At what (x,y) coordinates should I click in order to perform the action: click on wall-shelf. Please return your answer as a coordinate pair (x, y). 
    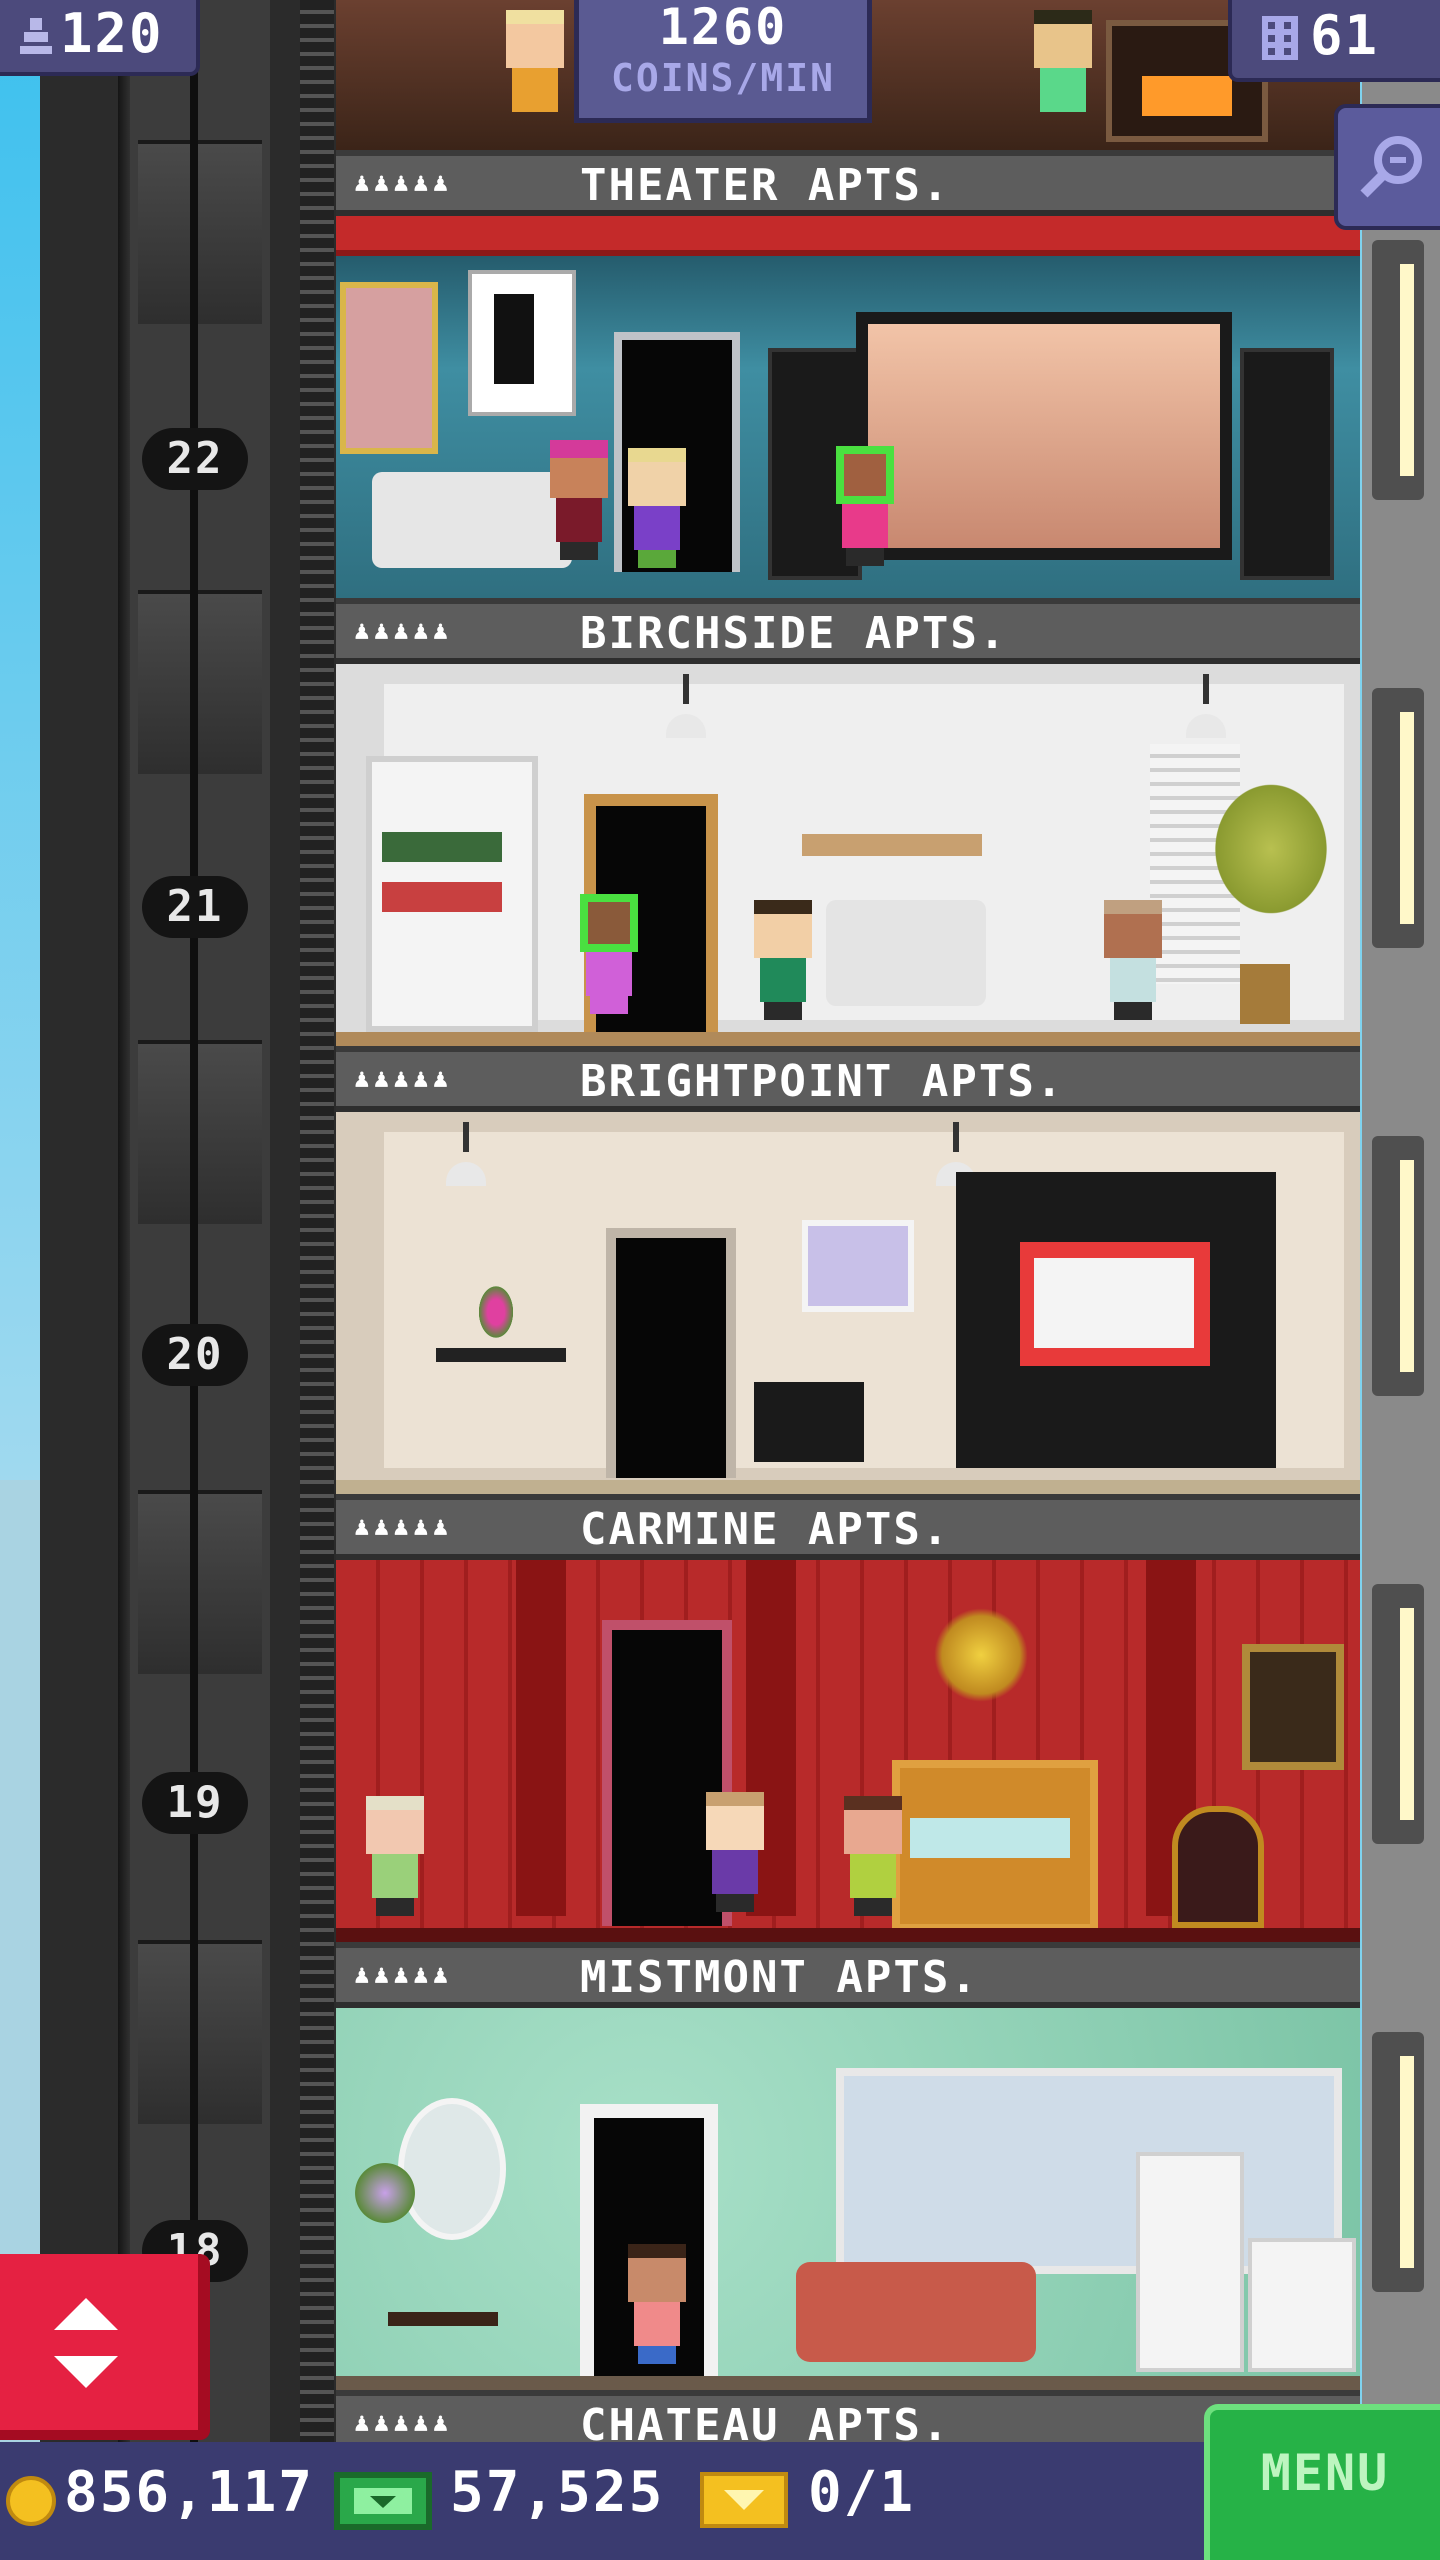
    Looking at the image, I should click on (892, 845).